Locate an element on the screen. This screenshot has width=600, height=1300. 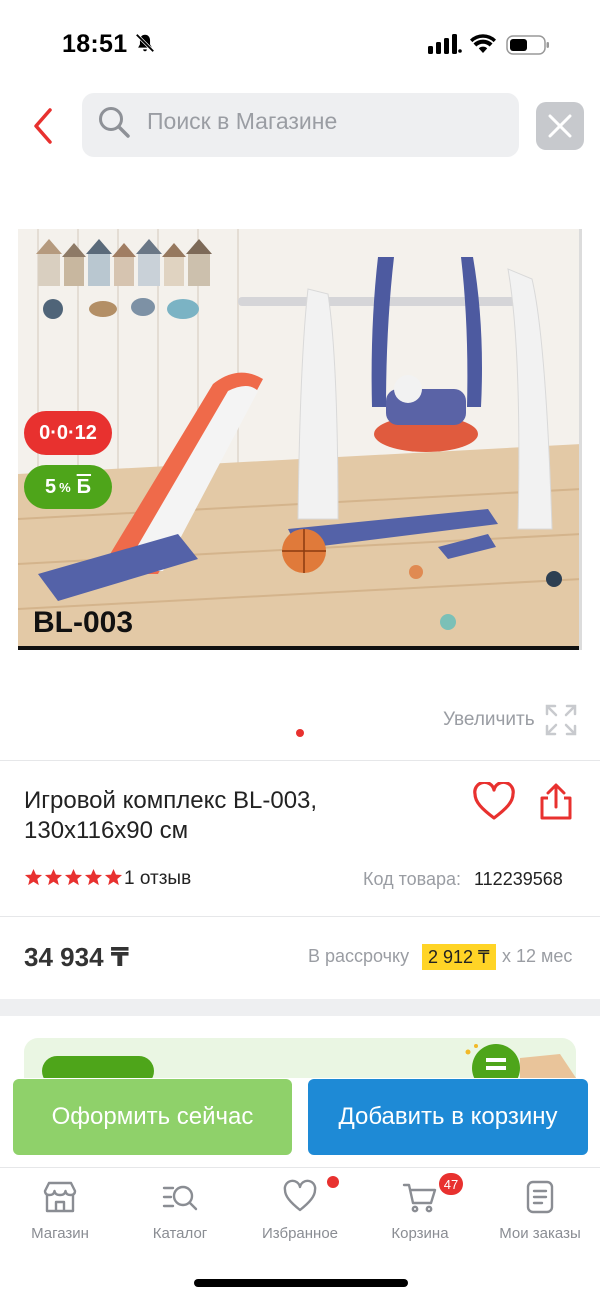
price: 34 934 ₸ is located at coordinates (76, 957).